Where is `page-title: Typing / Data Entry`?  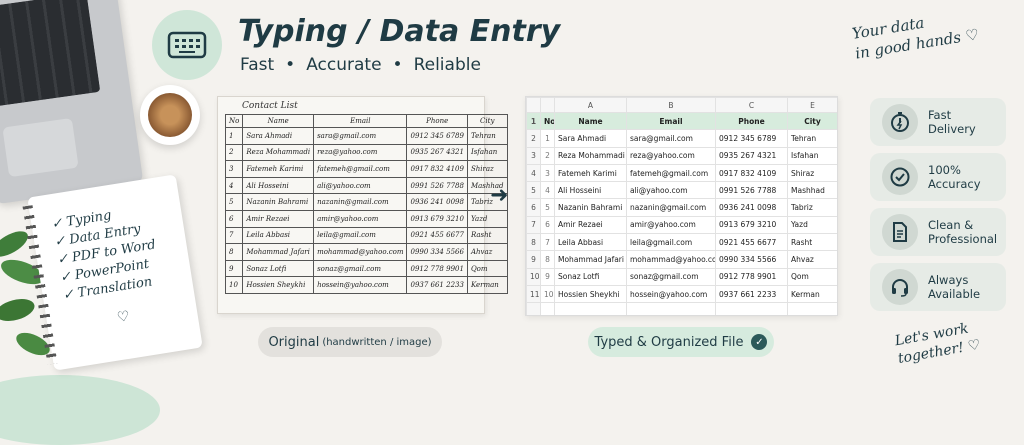 page-title: Typing / Data Entry is located at coordinates (399, 31).